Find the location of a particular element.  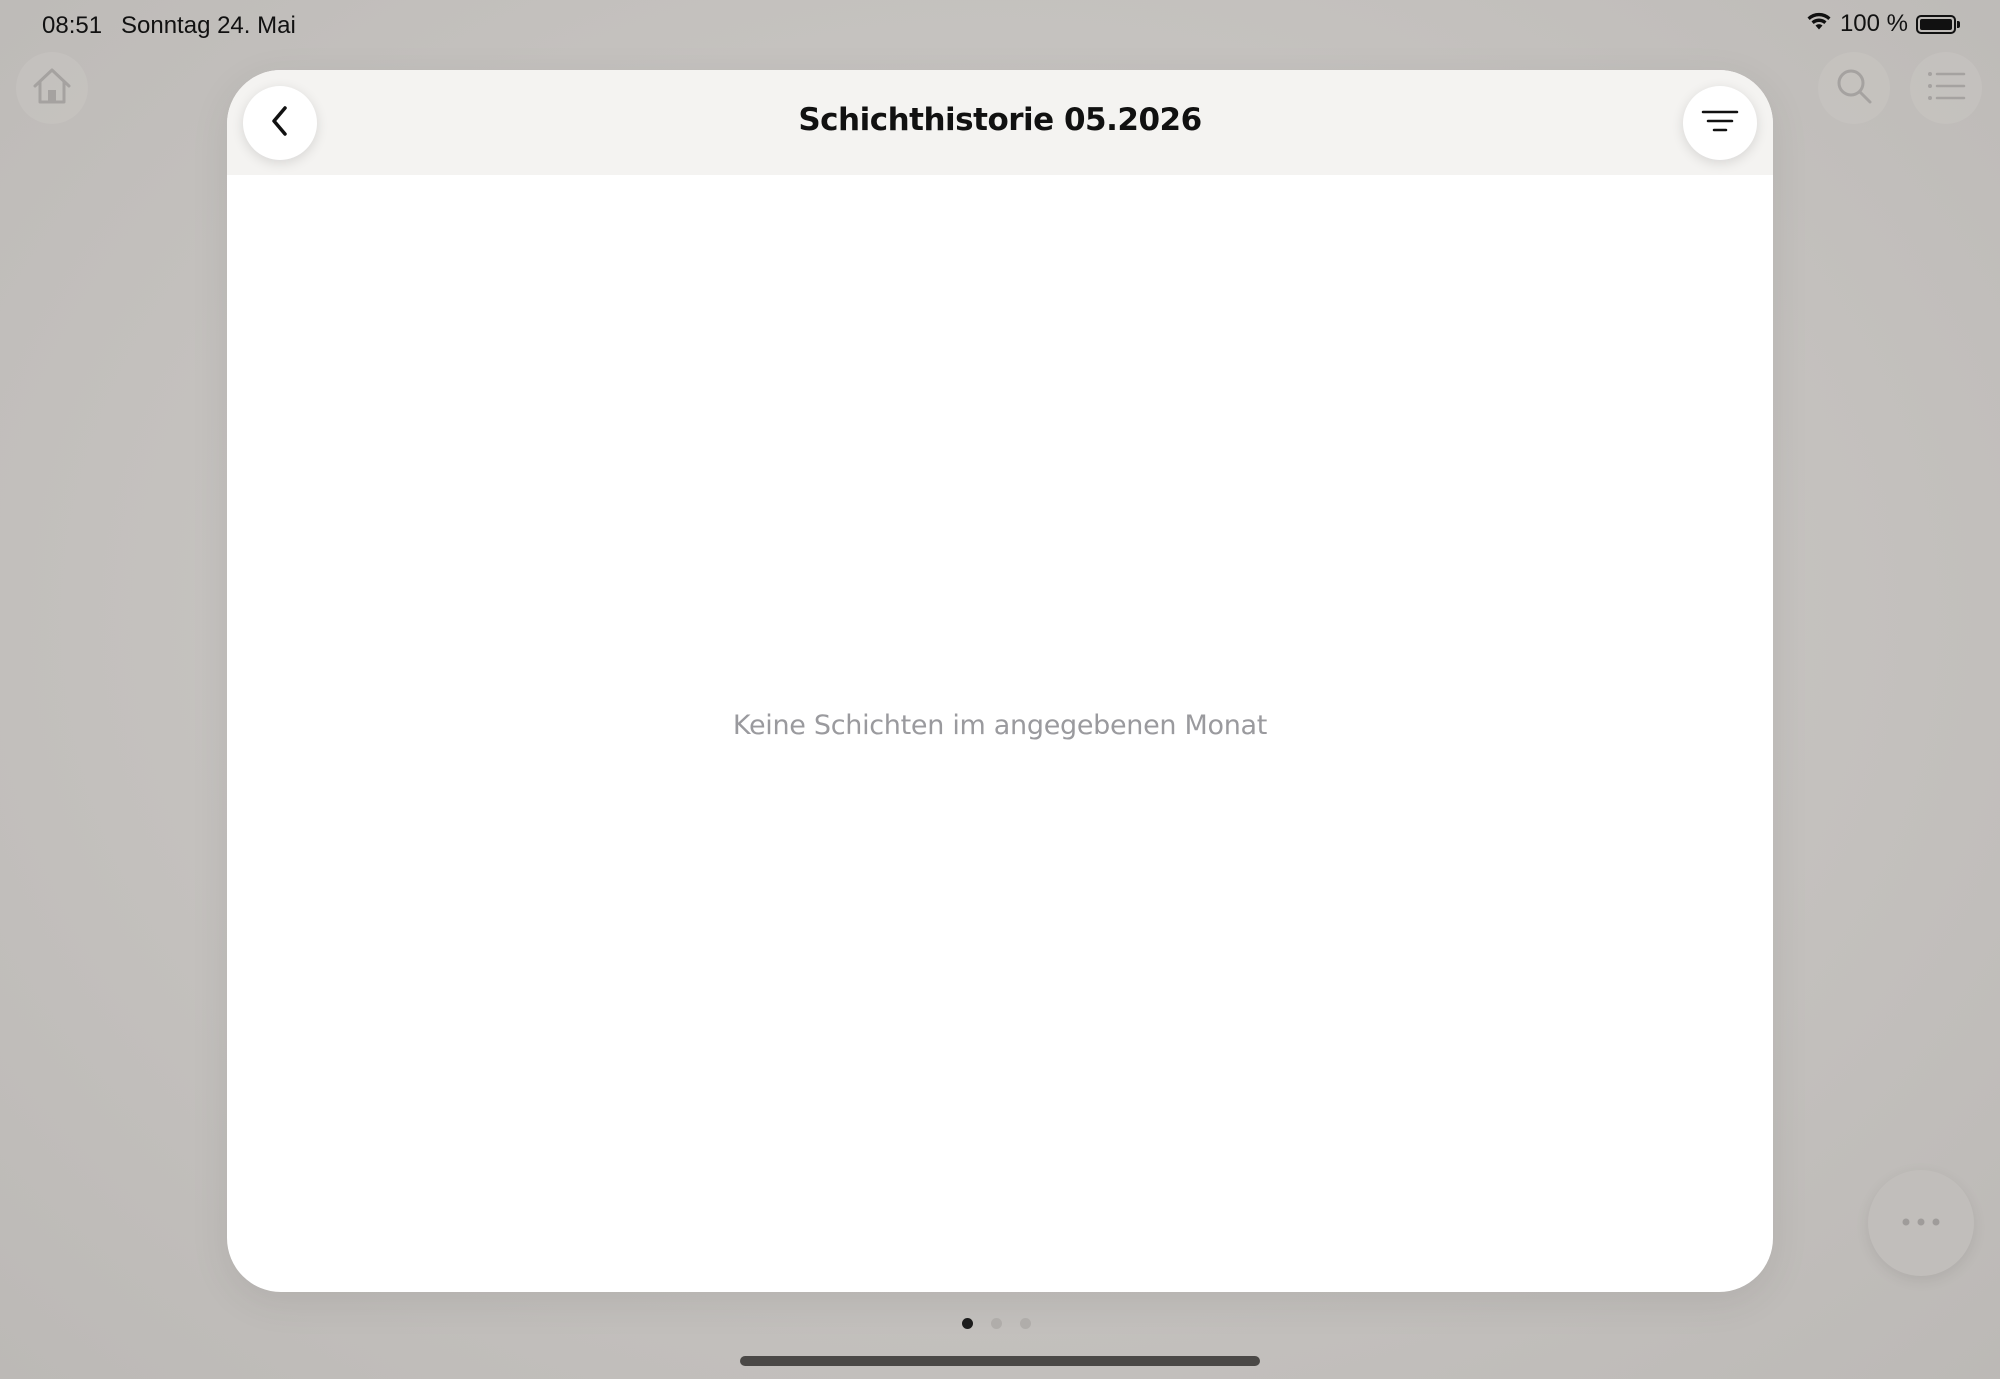

battery-icon is located at coordinates (1938, 24).